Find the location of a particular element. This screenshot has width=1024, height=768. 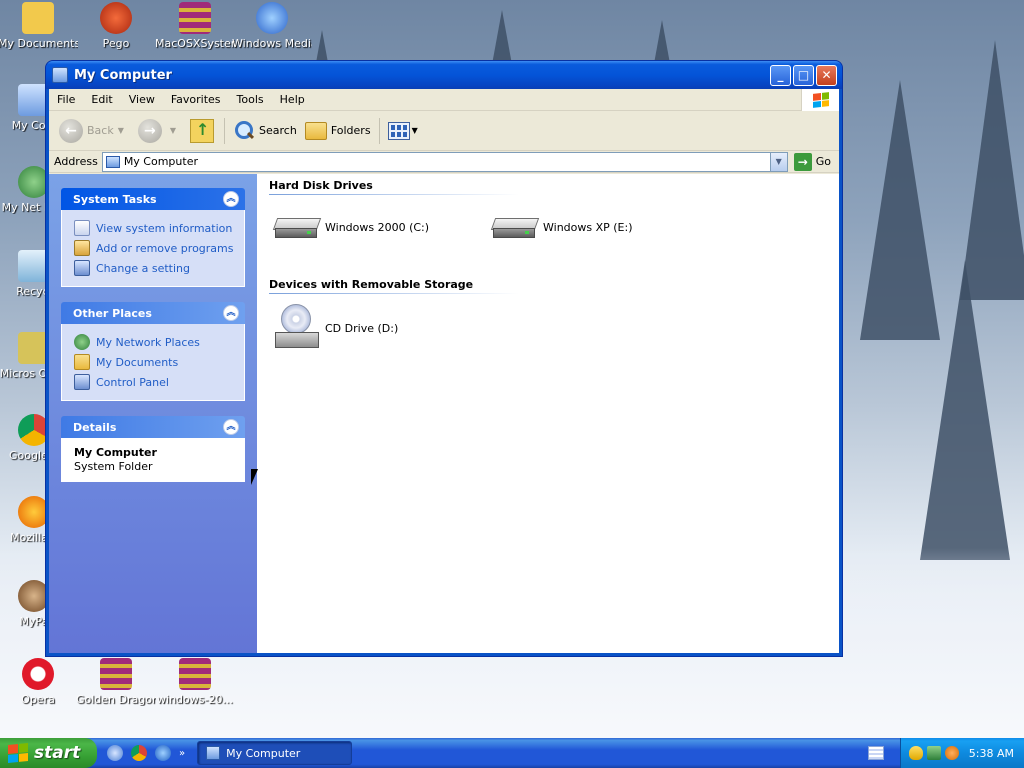

opera-icon is located at coordinates (38, 674).